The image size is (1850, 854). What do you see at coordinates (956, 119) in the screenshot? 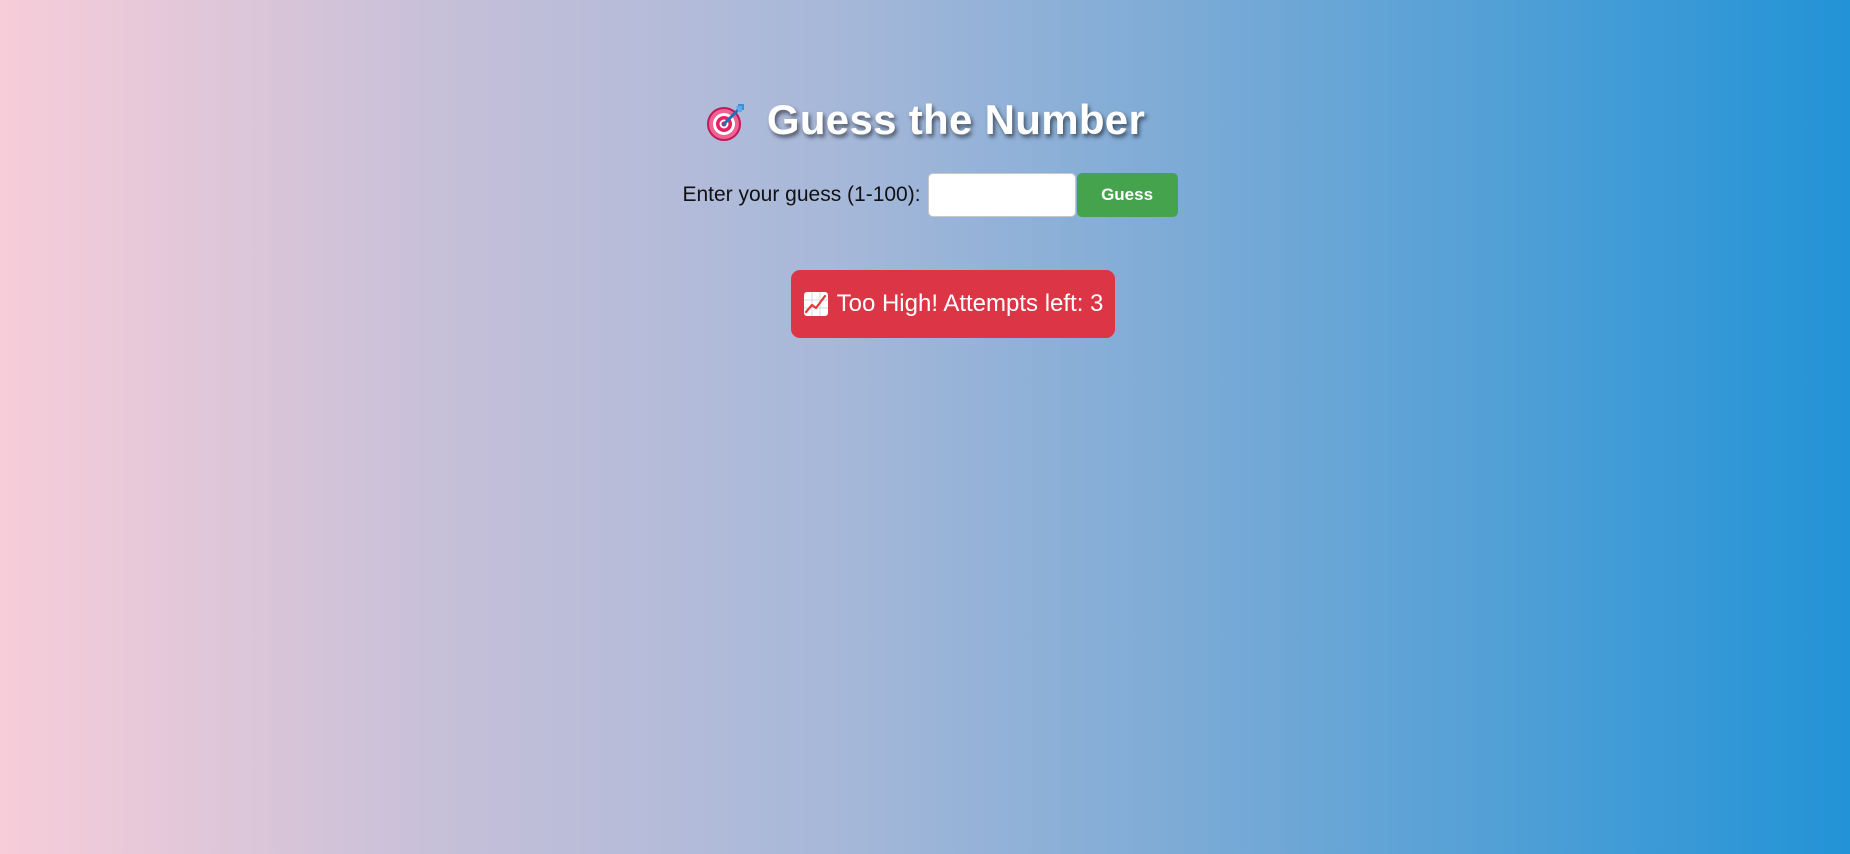
I see `page-title: Guess the Number` at bounding box center [956, 119].